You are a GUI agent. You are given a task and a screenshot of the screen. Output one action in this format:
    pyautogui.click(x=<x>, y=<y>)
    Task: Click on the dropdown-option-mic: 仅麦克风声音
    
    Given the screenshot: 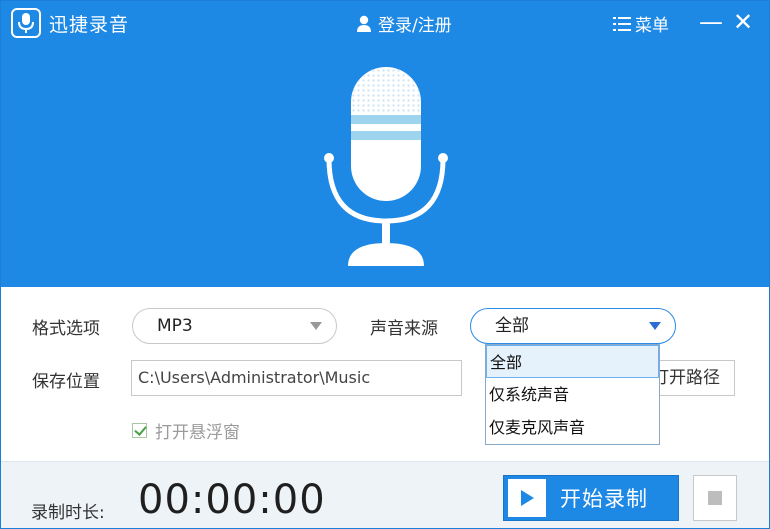 What is the action you would take?
    pyautogui.click(x=572, y=427)
    